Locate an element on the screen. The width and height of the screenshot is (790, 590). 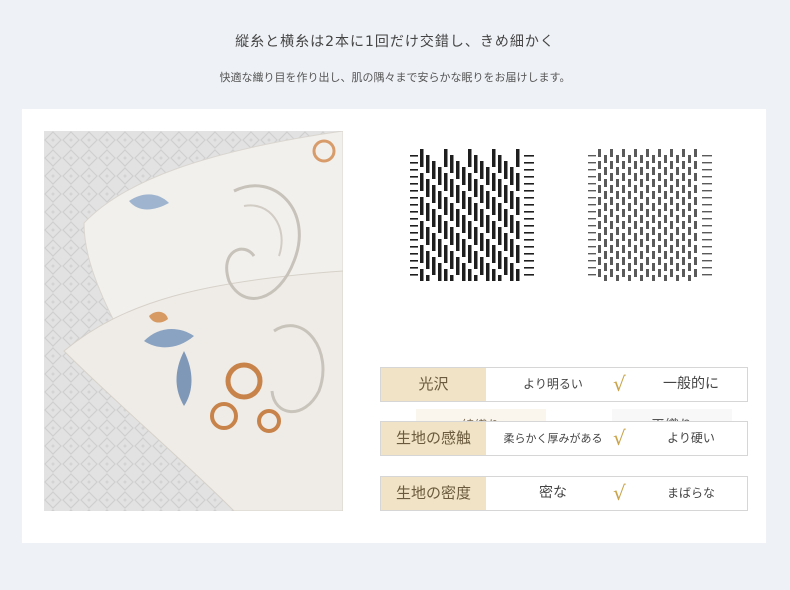
row-twill-value: 密な is located at coordinates (553, 493).